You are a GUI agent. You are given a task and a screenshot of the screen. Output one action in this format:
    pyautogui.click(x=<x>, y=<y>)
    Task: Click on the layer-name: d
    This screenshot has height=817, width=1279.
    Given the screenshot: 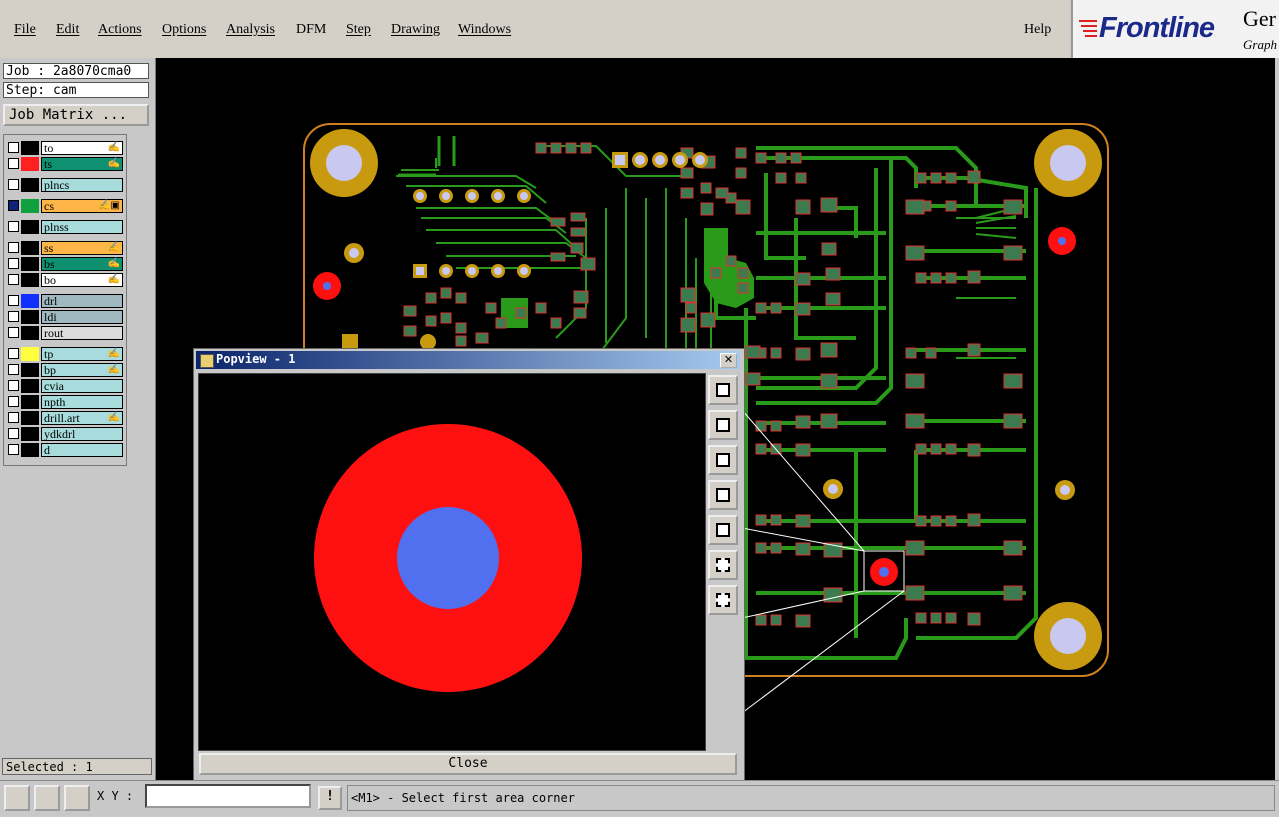 What is the action you would take?
    pyautogui.click(x=82, y=450)
    